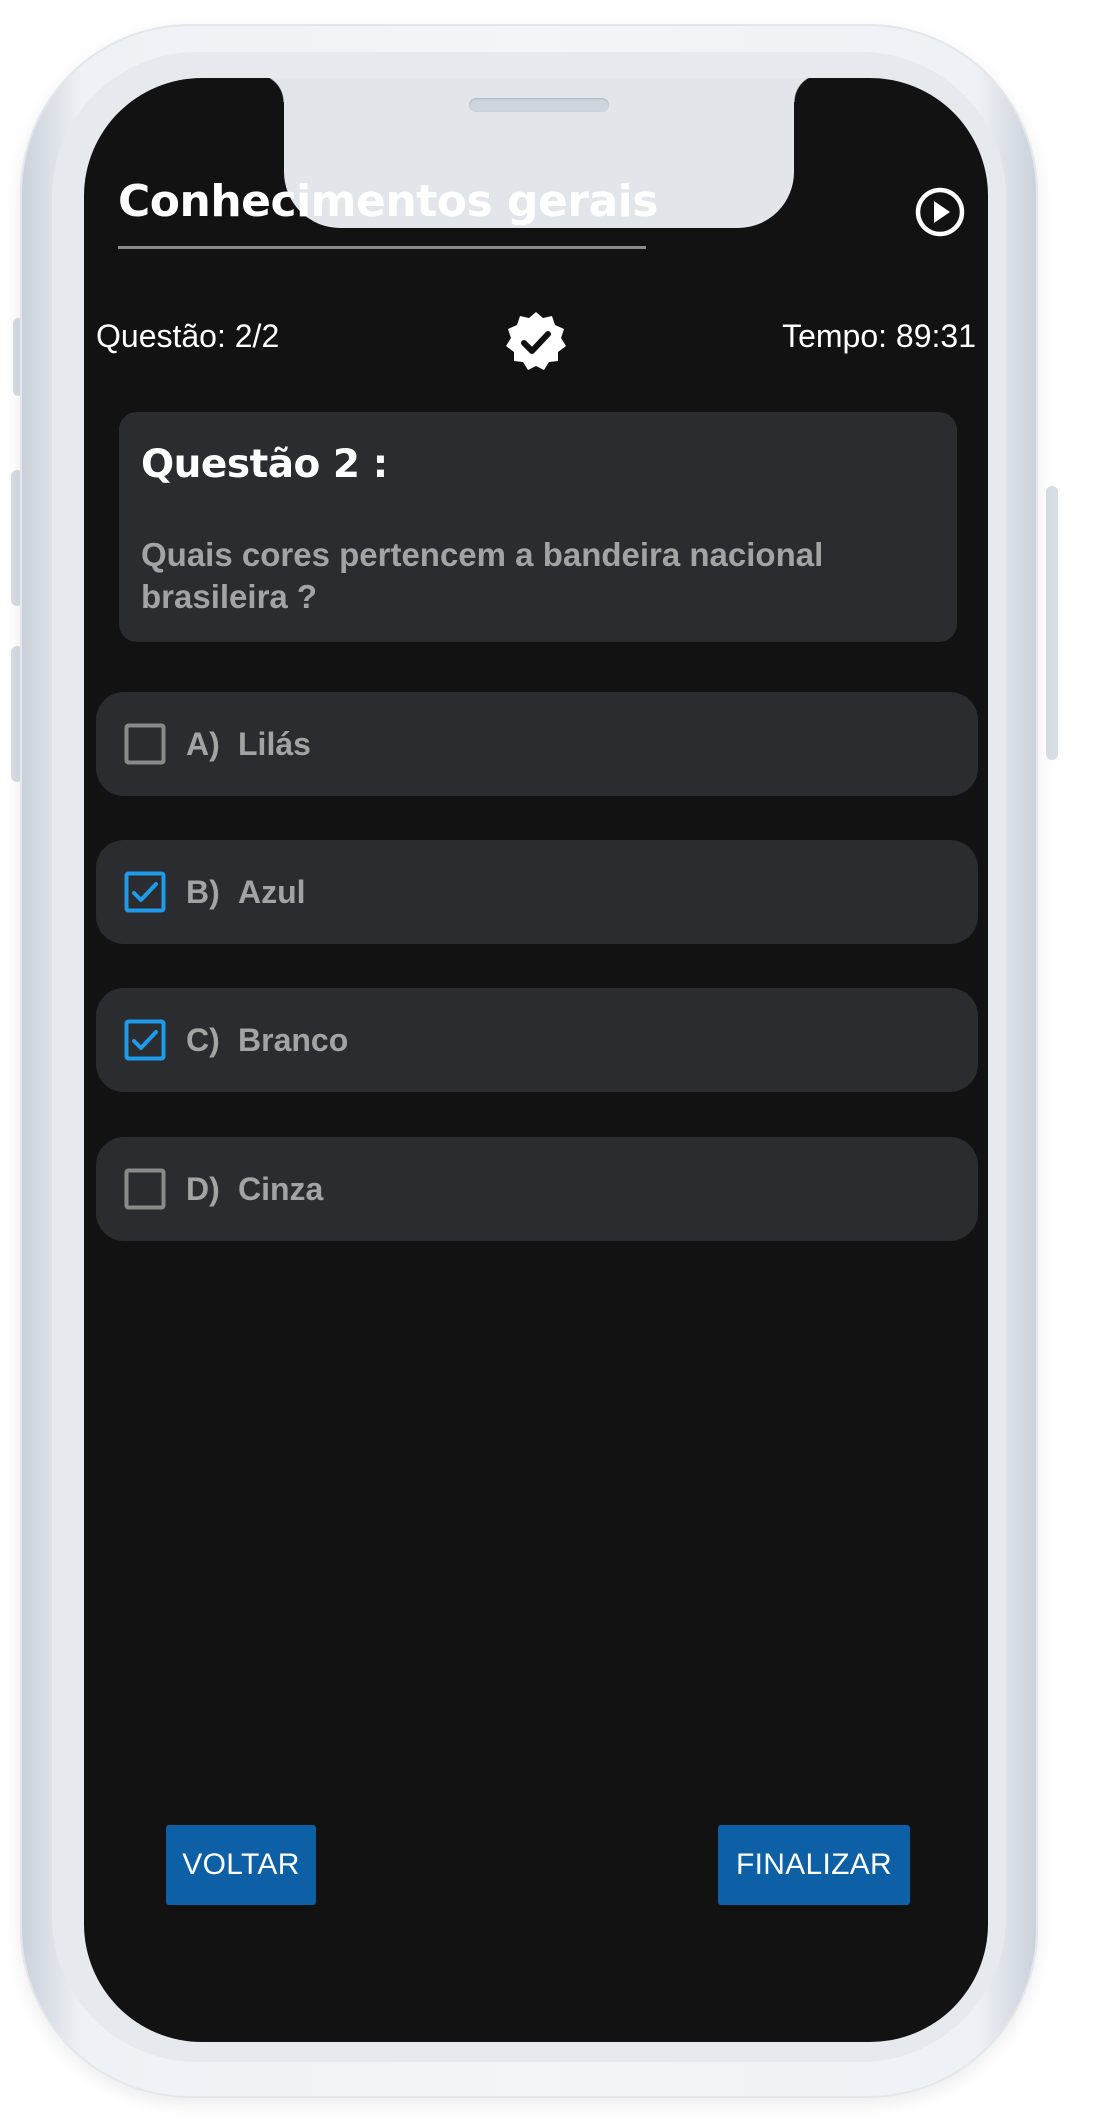 This screenshot has height=2116, width=1100. I want to click on verified-badge-icon, so click(536, 341).